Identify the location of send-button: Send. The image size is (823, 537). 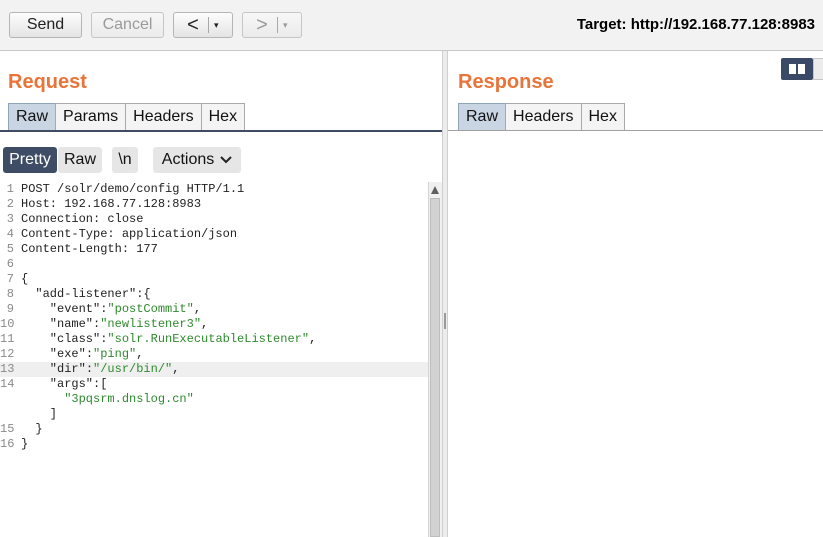
(45, 25).